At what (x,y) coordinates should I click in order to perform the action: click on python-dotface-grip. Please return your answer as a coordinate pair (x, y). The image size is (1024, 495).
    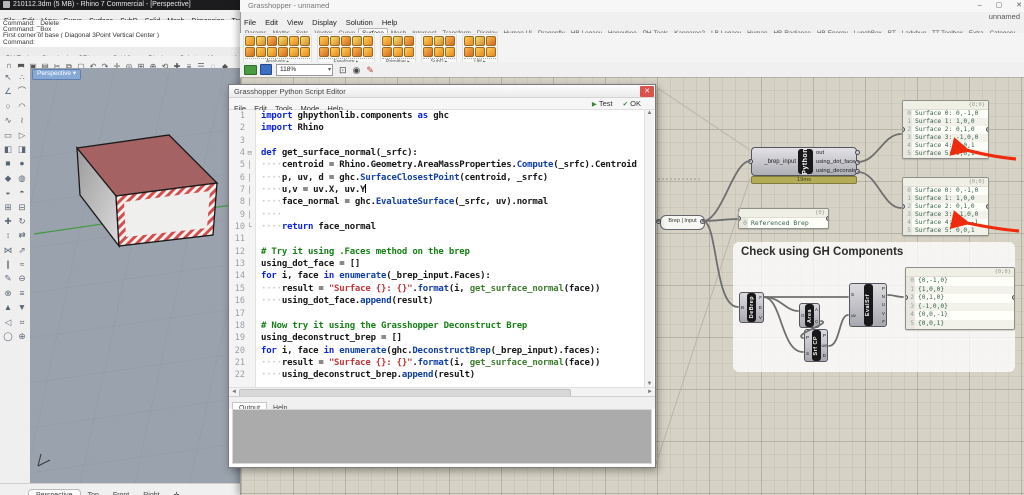
    Looking at the image, I should click on (857, 162).